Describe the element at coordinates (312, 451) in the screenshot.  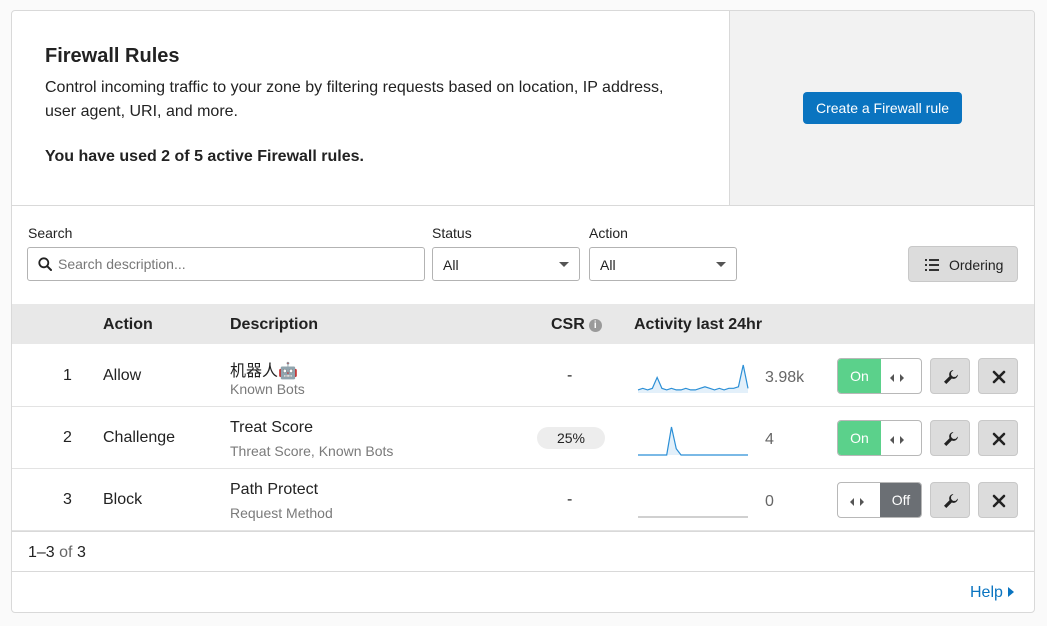
I see `rule-fields: Threat Score, Known Bots` at that location.